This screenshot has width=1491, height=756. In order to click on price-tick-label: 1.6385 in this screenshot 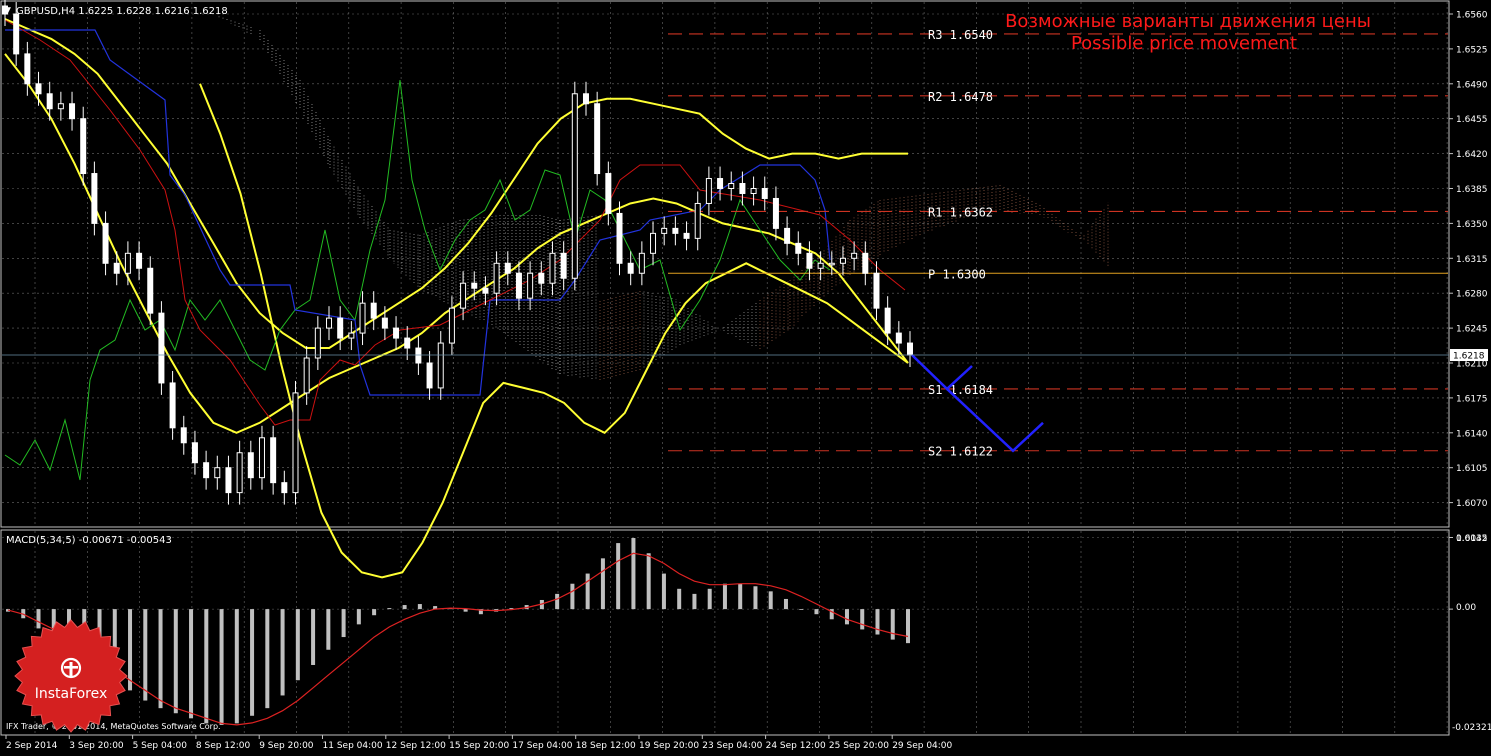, I will do `click(1472, 190)`.